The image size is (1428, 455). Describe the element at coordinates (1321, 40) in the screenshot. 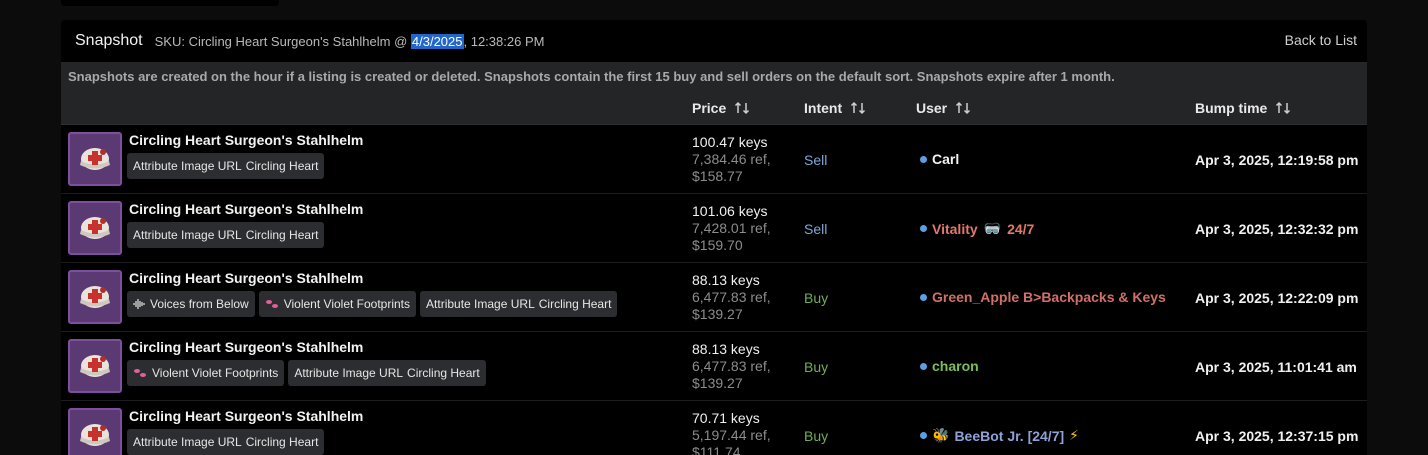

I see `back-to-list-link: Back to List` at that location.